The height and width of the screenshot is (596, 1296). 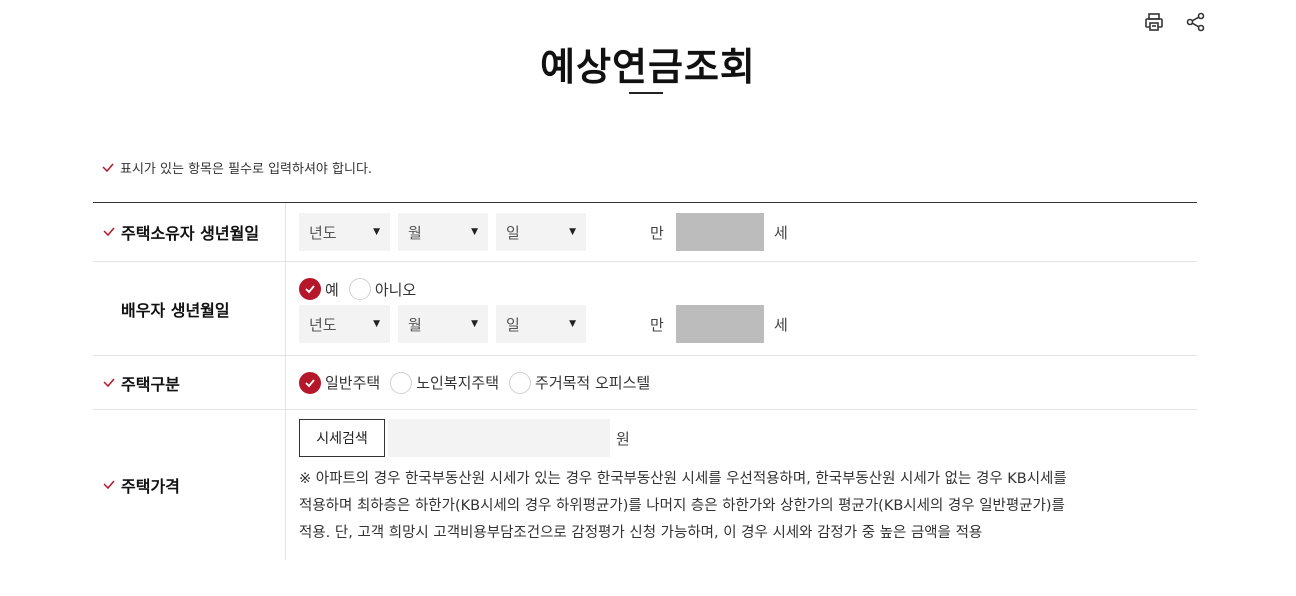 What do you see at coordinates (781, 324) in the screenshot?
I see `spouse-age-suffix: 세` at bounding box center [781, 324].